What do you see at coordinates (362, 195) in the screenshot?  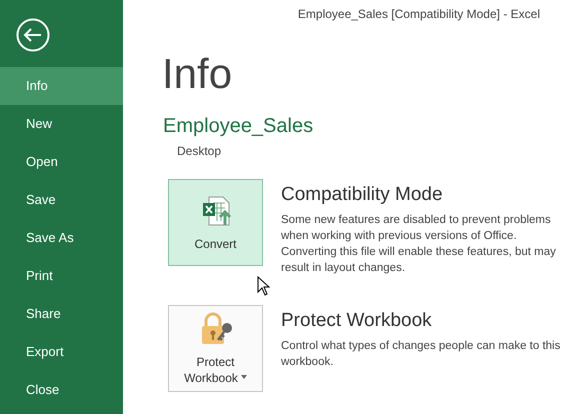 I see `section-title: Compatibility Mode` at bounding box center [362, 195].